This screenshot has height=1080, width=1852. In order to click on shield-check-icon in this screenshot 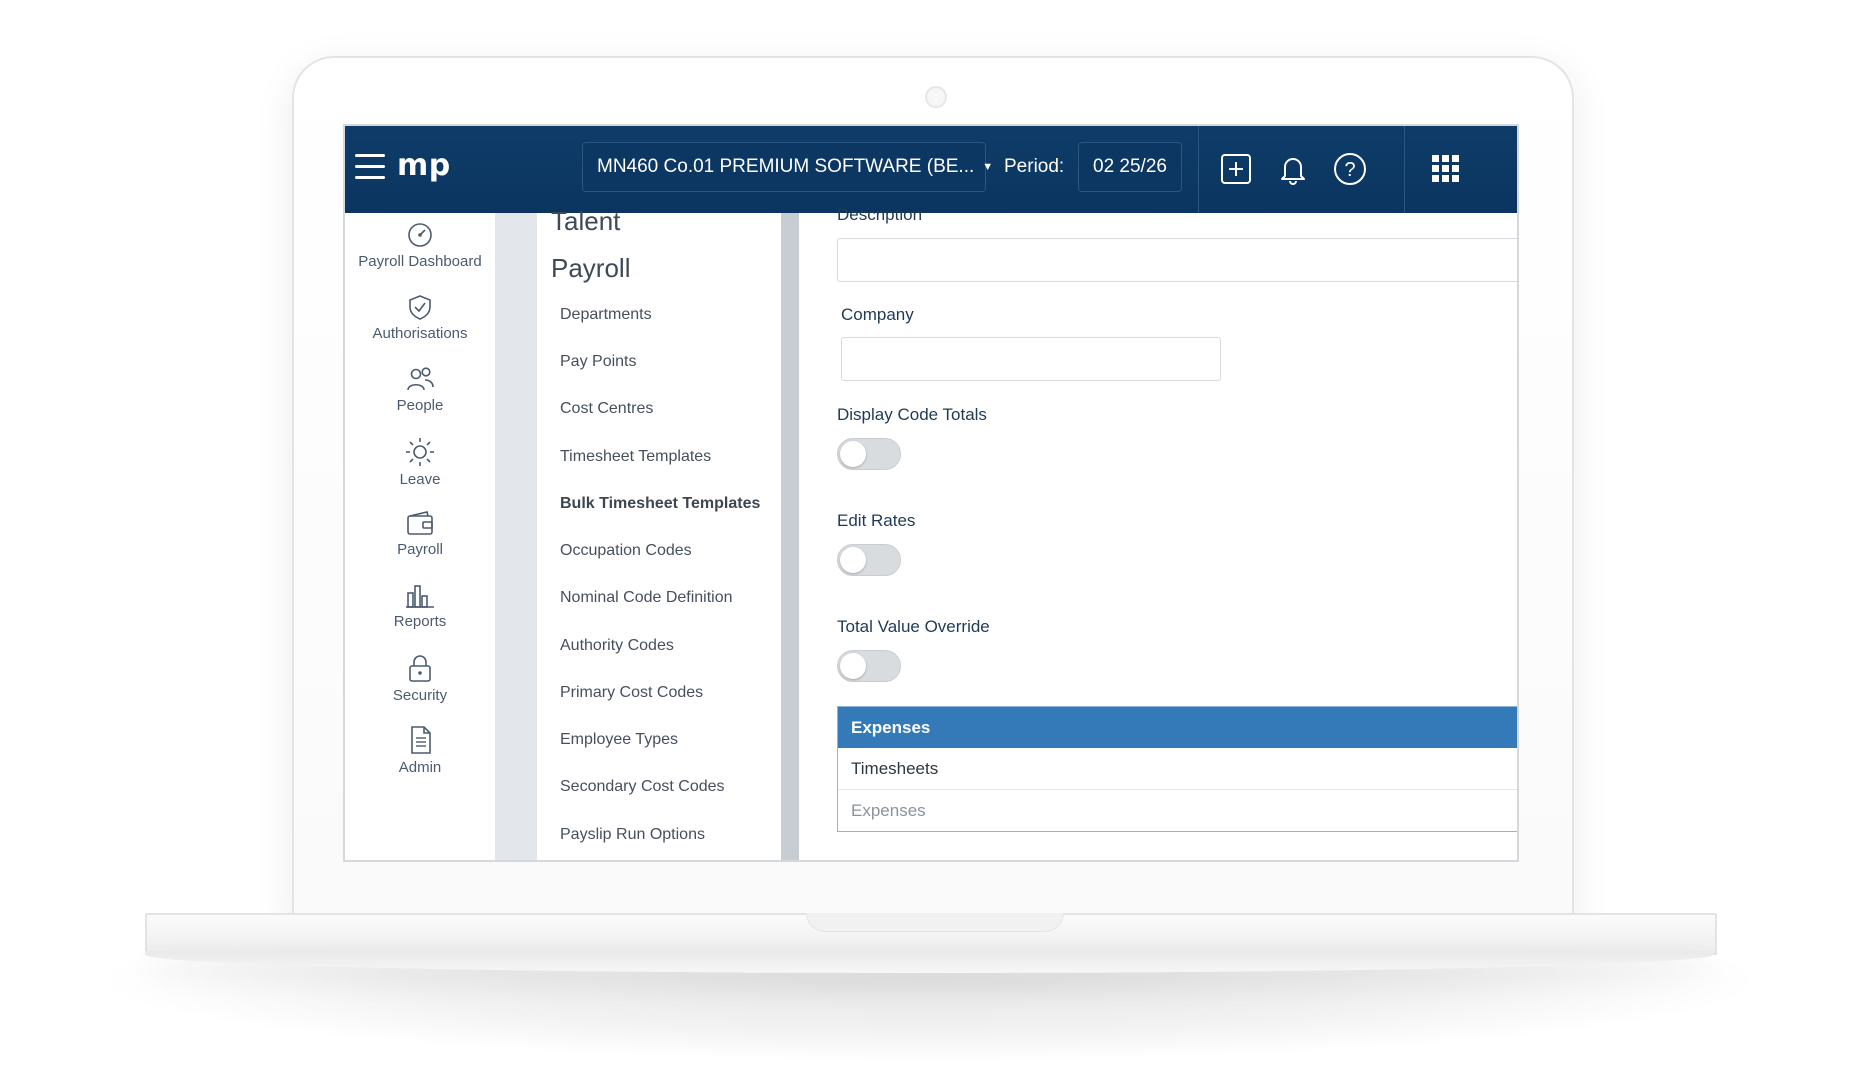, I will do `click(420, 307)`.